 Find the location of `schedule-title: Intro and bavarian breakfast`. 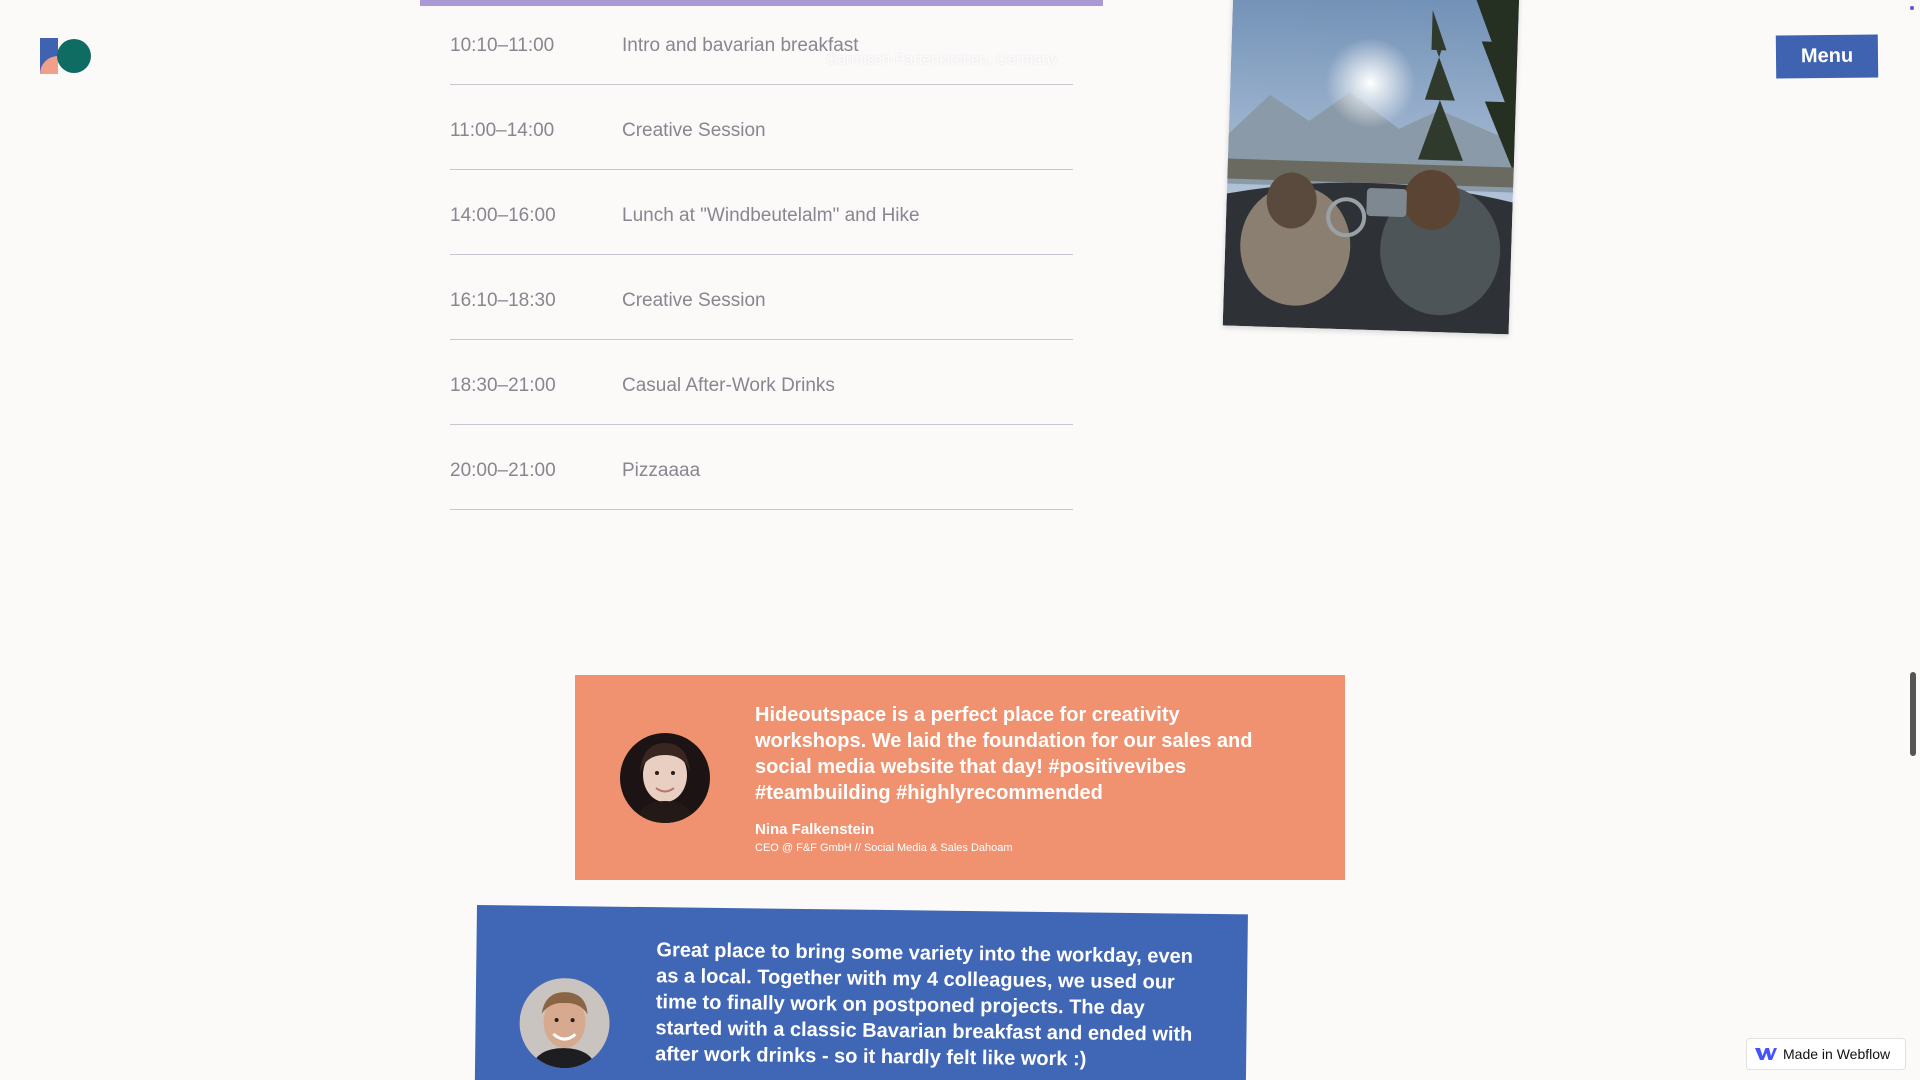

schedule-title: Intro and bavarian breakfast is located at coordinates (740, 45).